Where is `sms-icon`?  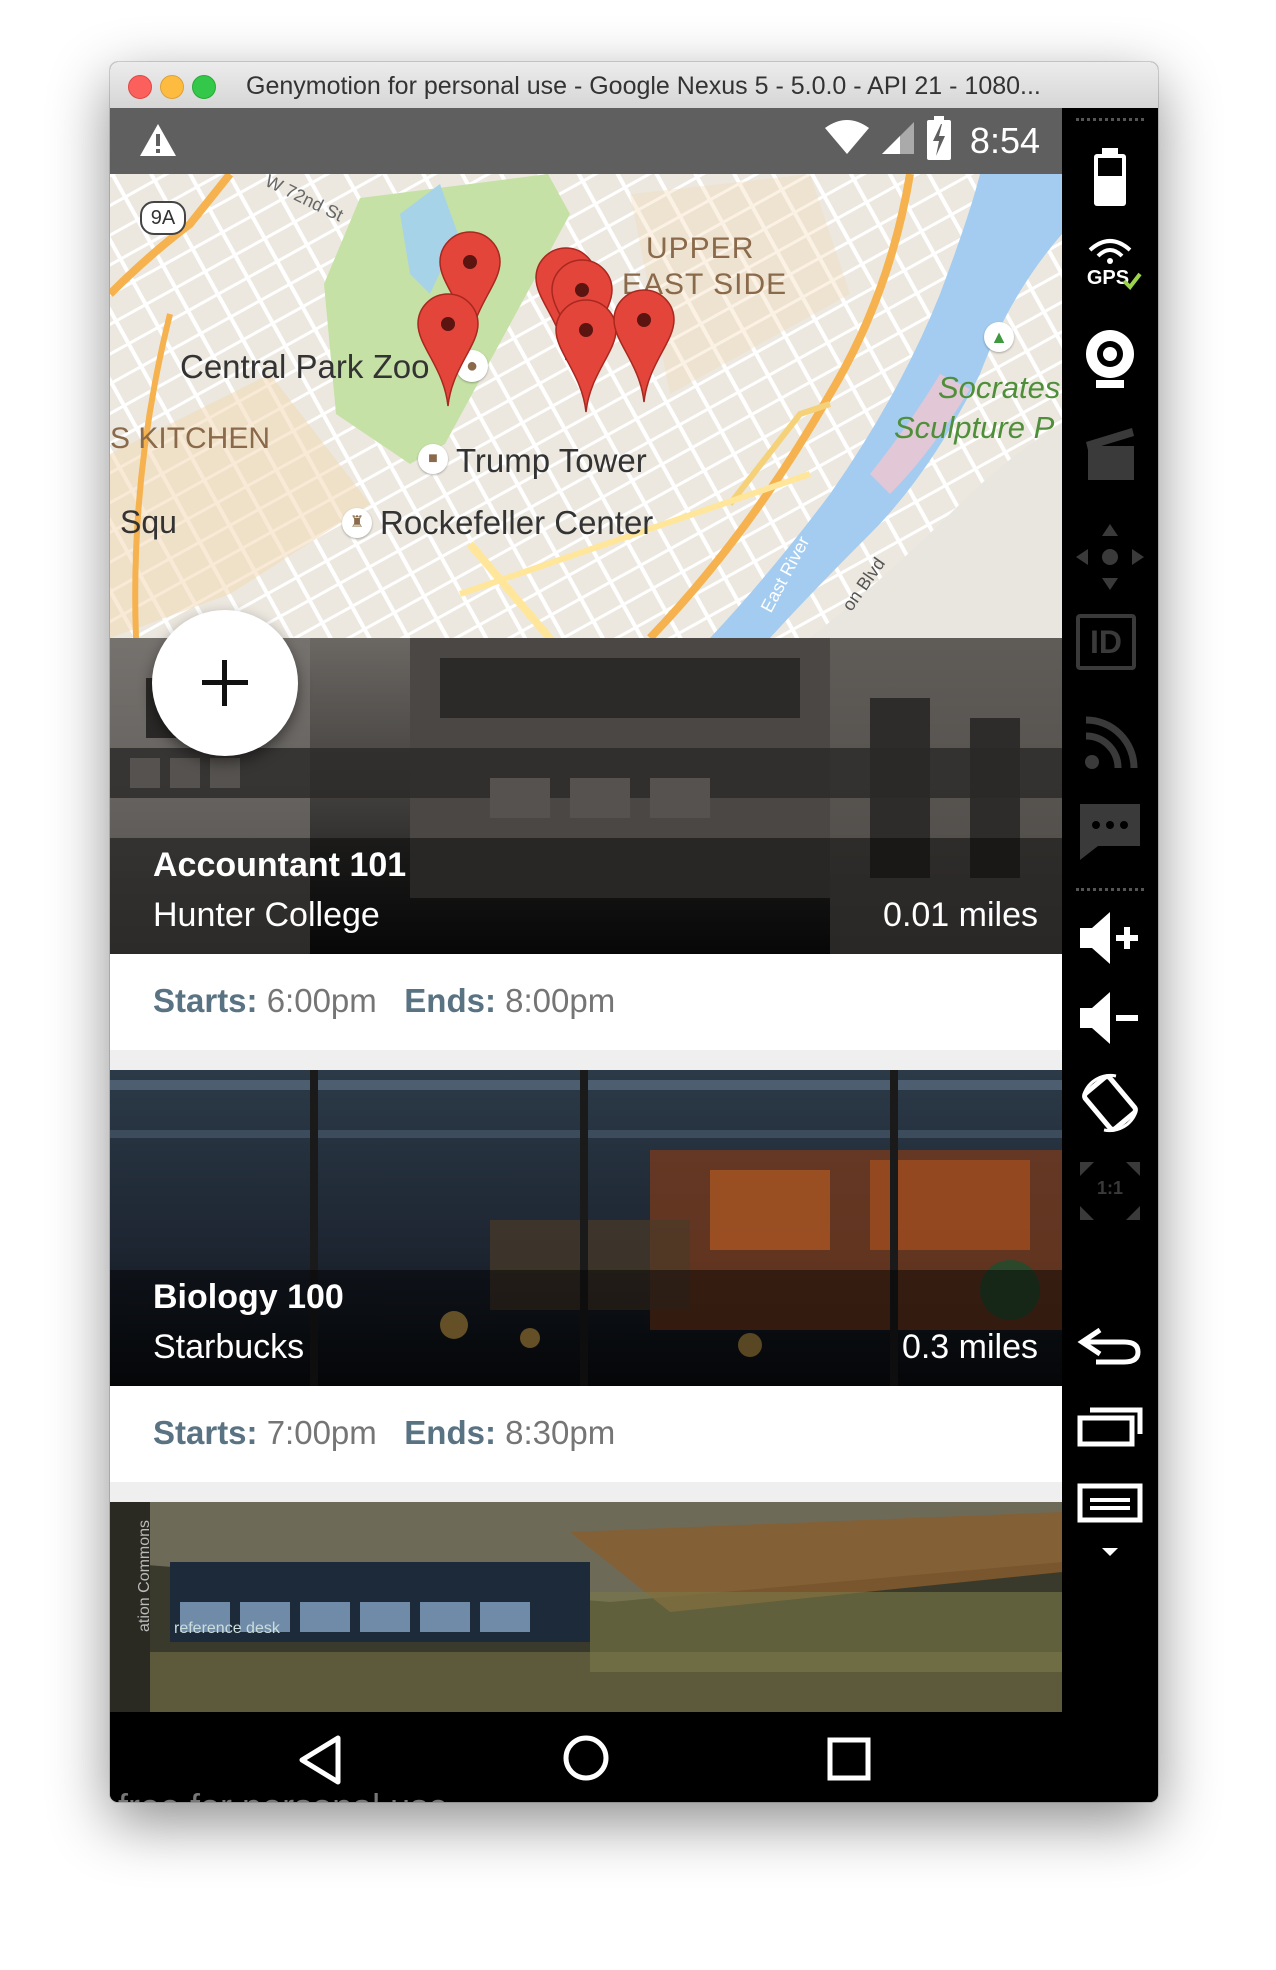
sms-icon is located at coordinates (1110, 832).